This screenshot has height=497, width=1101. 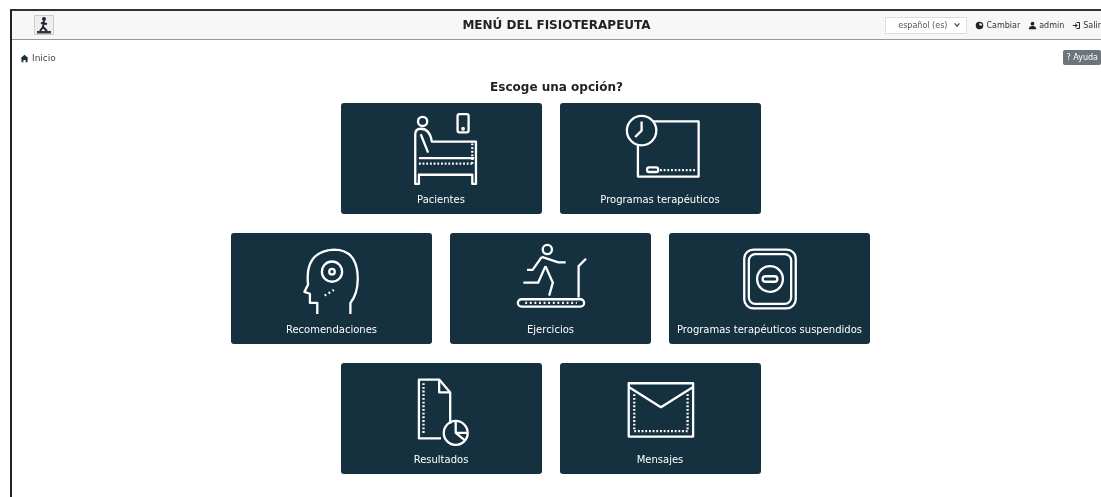 What do you see at coordinates (556, 87) in the screenshot?
I see `menu-heading: Escoge una opción?` at bounding box center [556, 87].